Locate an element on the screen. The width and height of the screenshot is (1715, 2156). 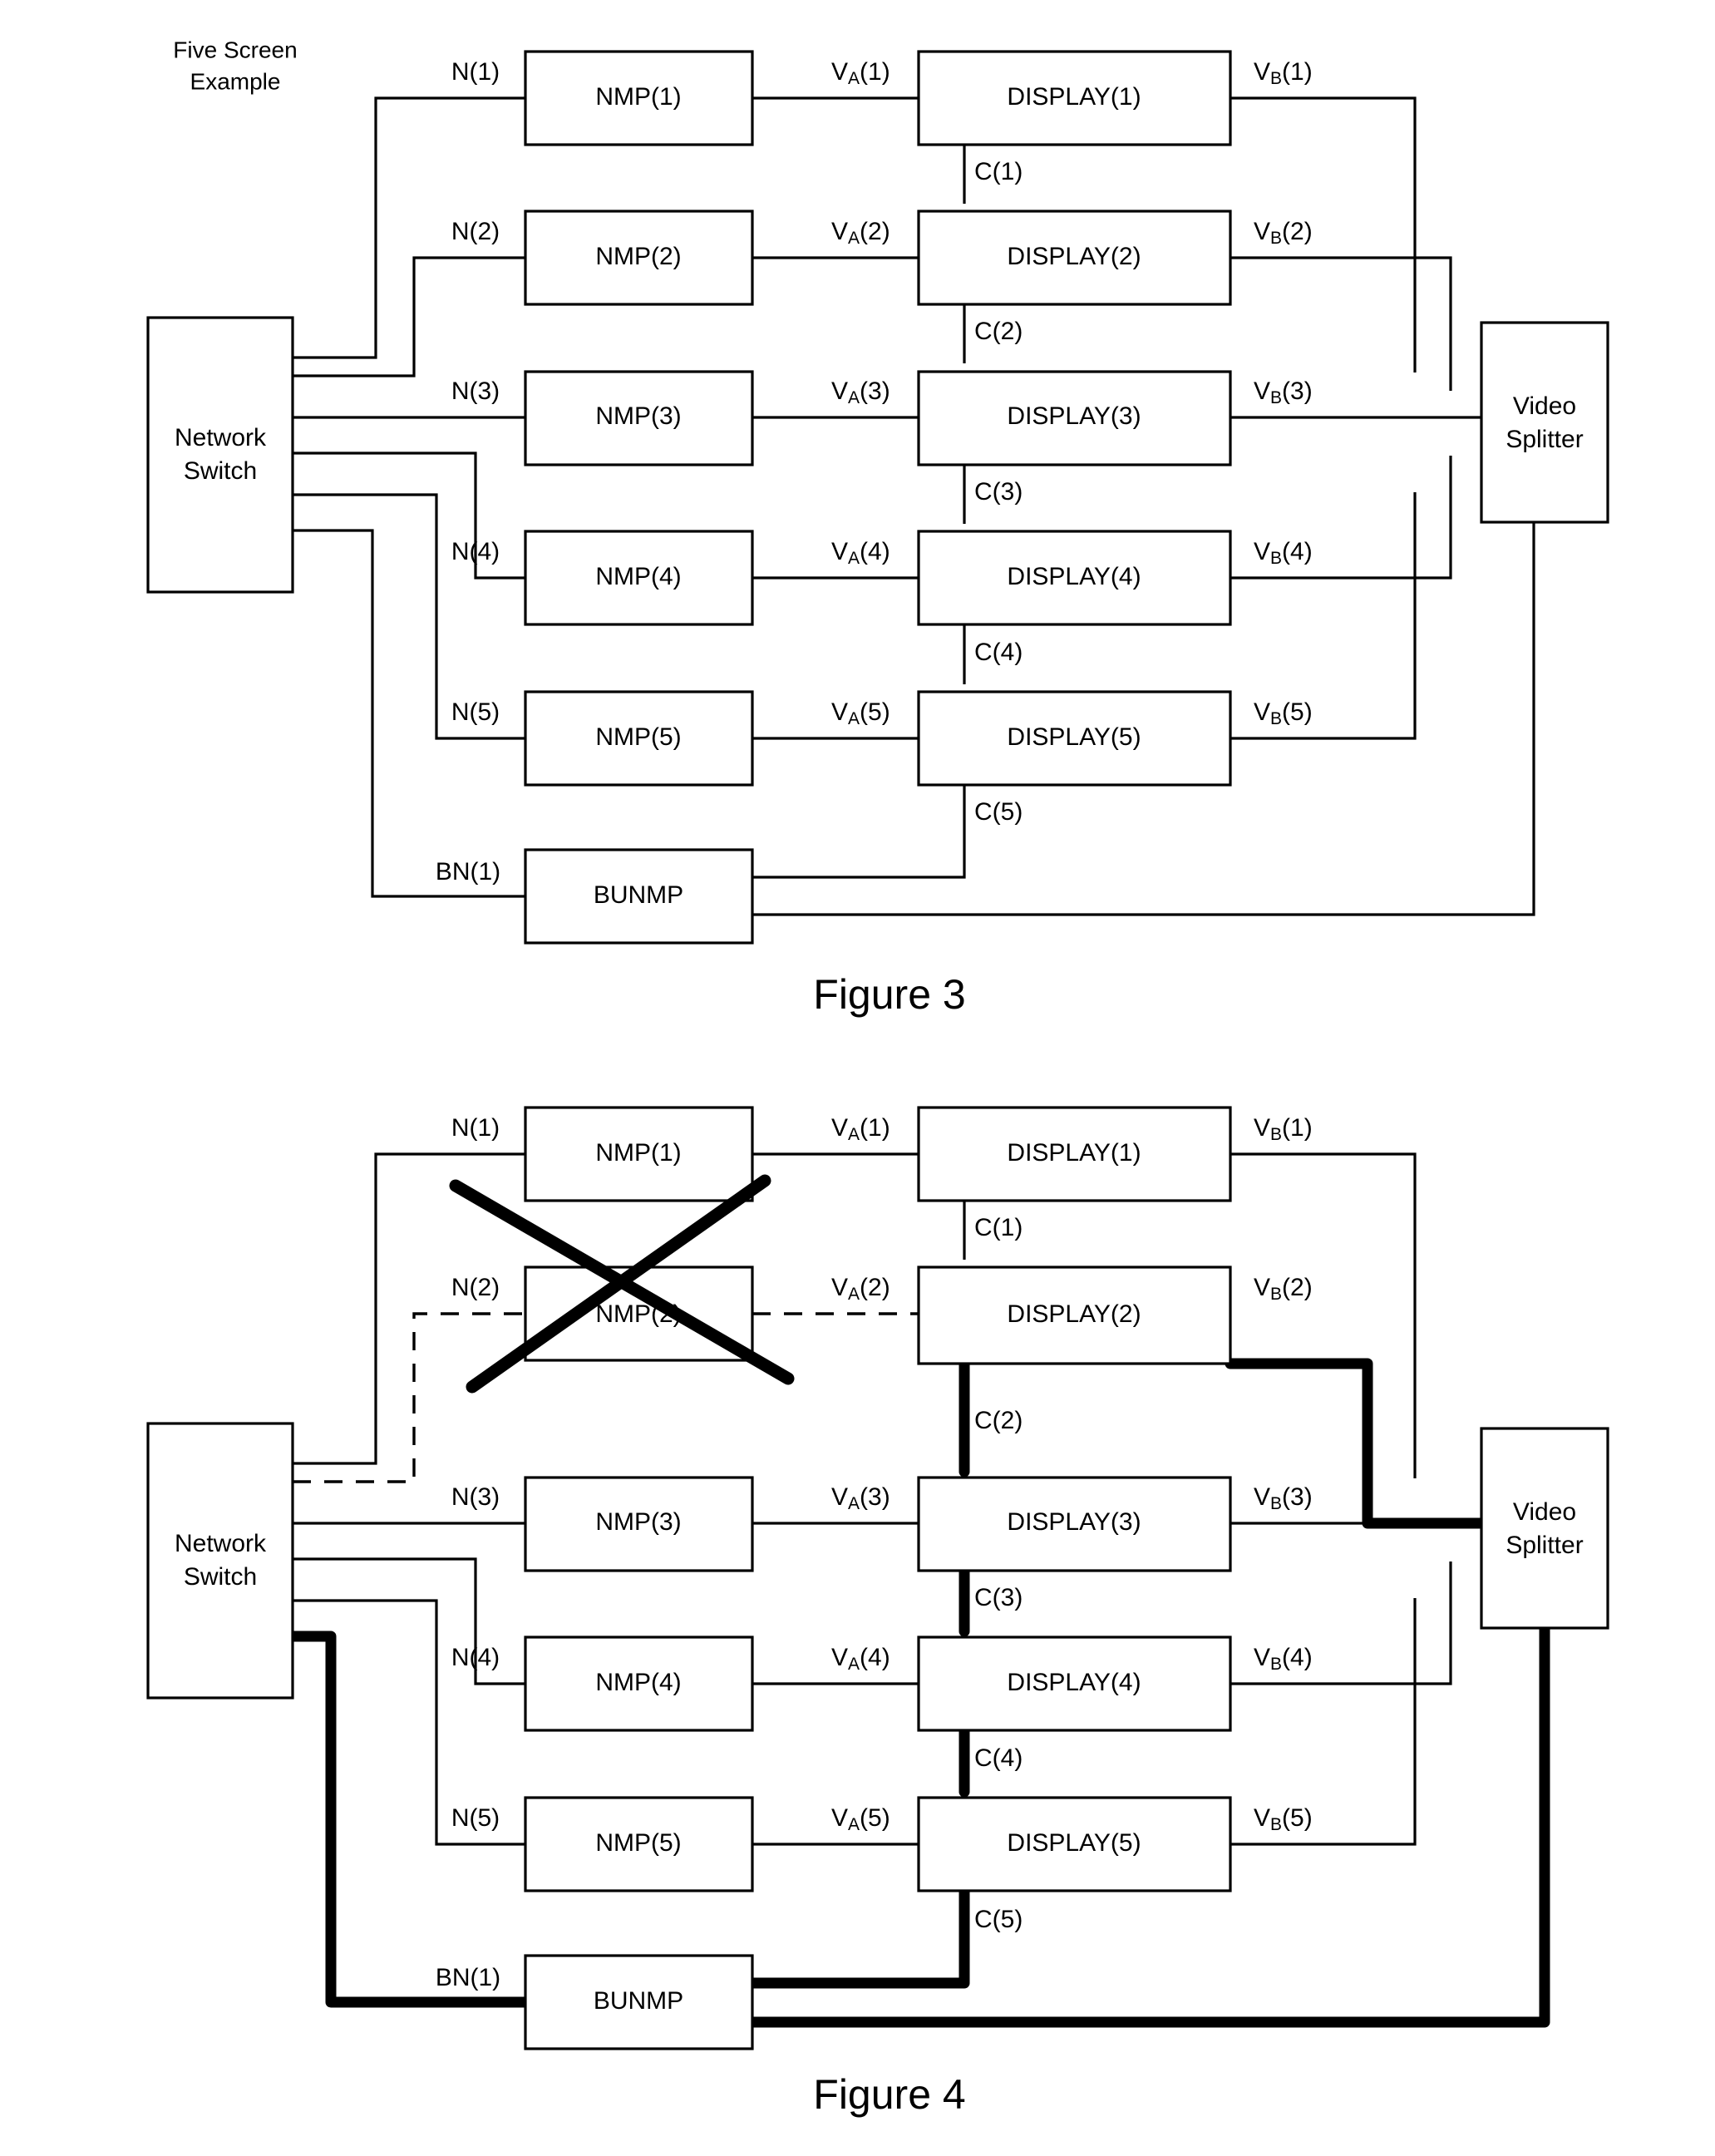
fig4-label-va4: VA(4) is located at coordinates (860, 1659).